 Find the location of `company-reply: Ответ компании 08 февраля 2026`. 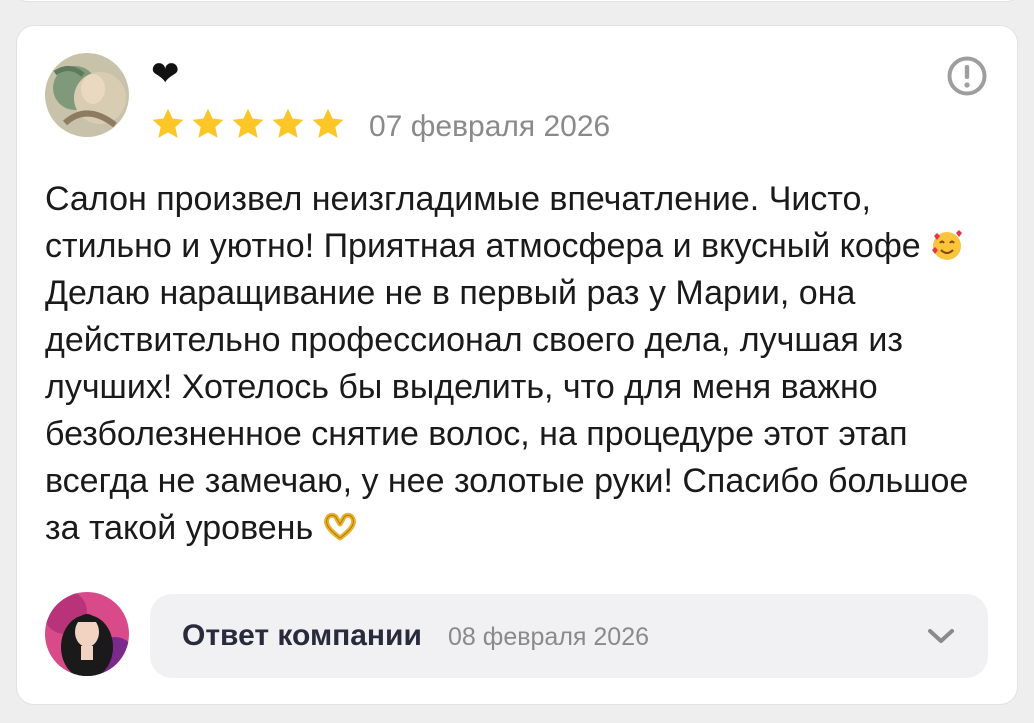

company-reply: Ответ компании 08 февраля 2026 is located at coordinates (569, 636).